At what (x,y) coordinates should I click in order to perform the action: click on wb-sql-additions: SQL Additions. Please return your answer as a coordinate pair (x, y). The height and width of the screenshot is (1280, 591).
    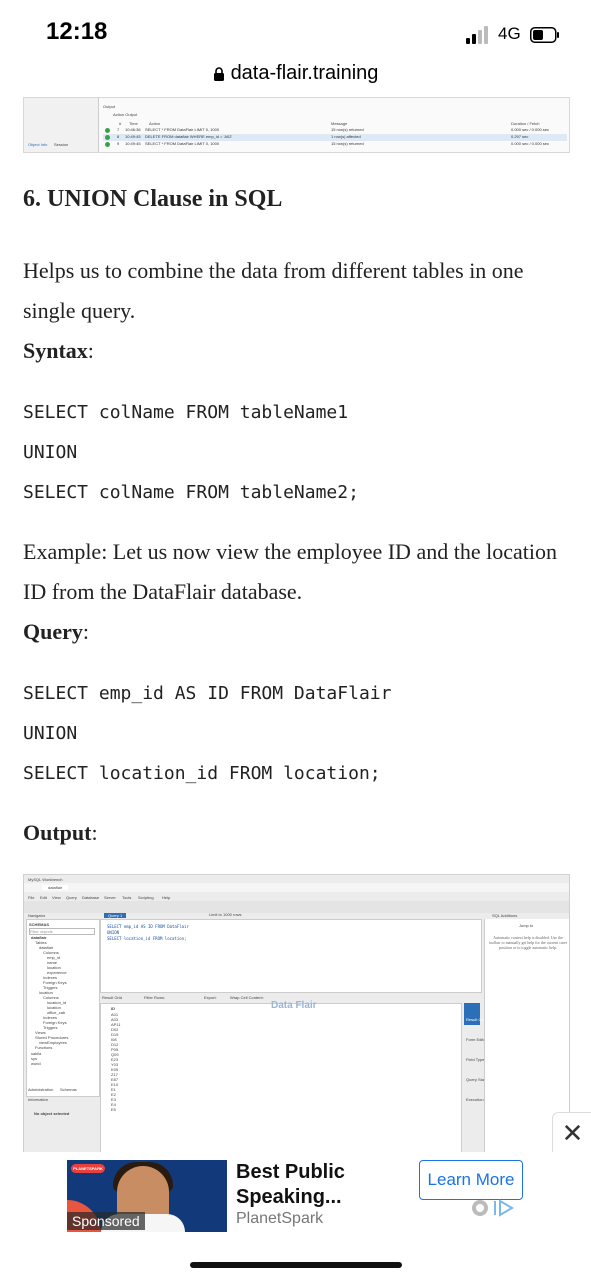
    Looking at the image, I should click on (505, 915).